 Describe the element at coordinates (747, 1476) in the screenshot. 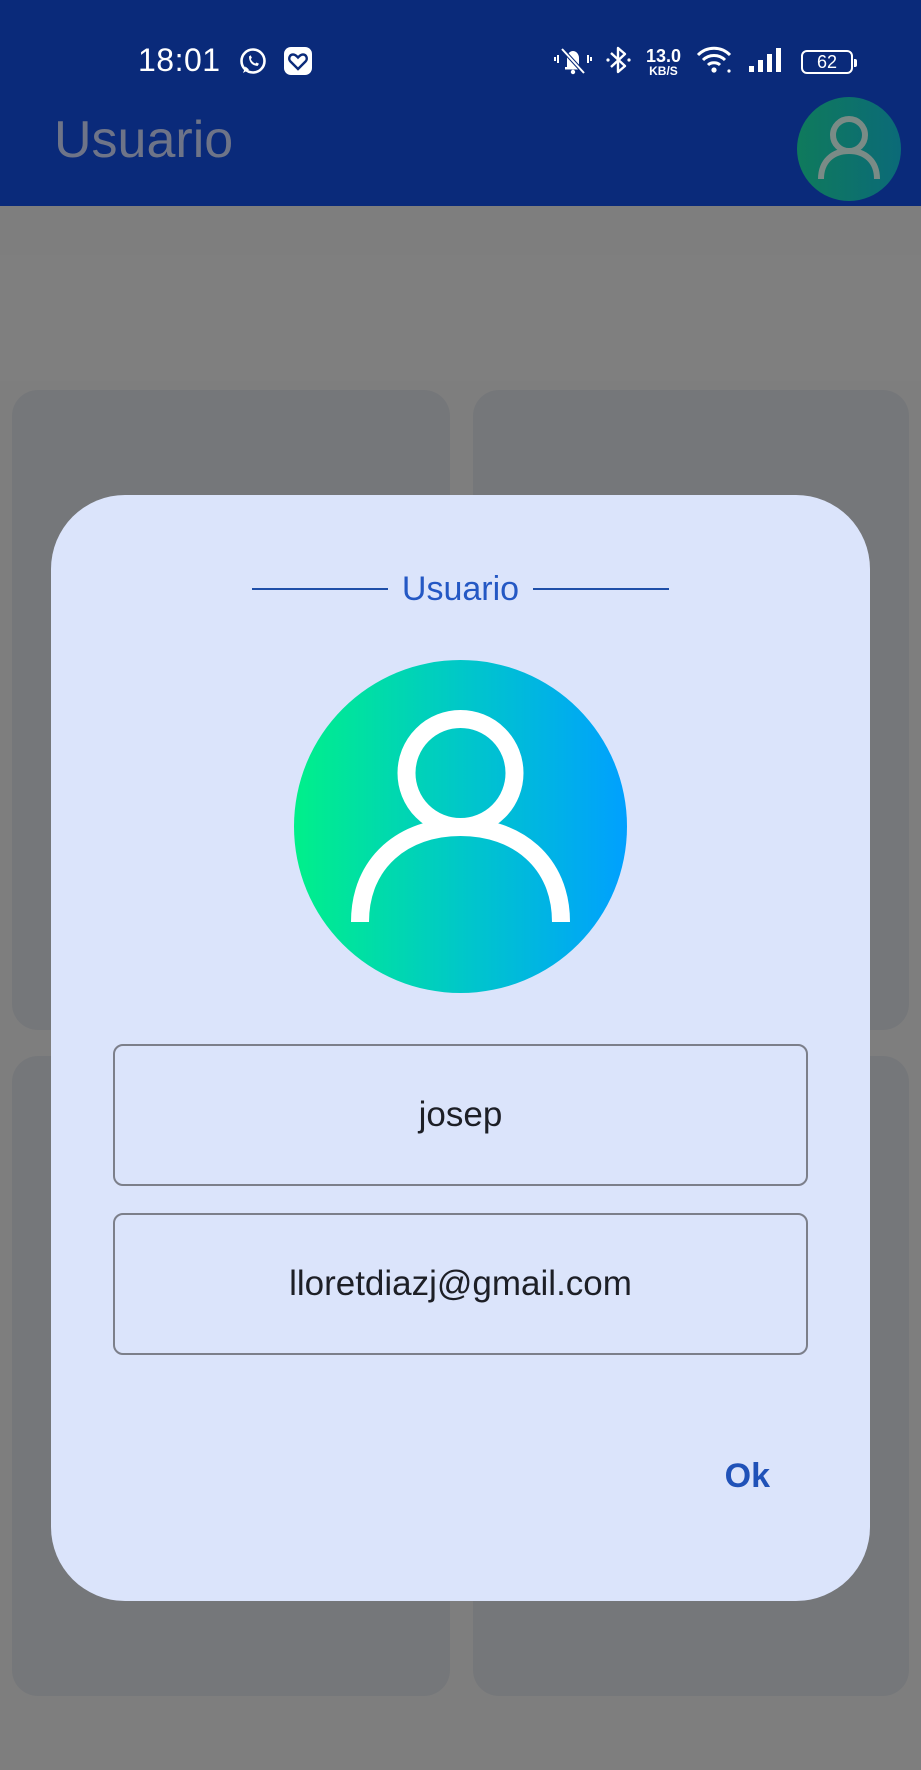

I see `ok-button: Ok` at that location.